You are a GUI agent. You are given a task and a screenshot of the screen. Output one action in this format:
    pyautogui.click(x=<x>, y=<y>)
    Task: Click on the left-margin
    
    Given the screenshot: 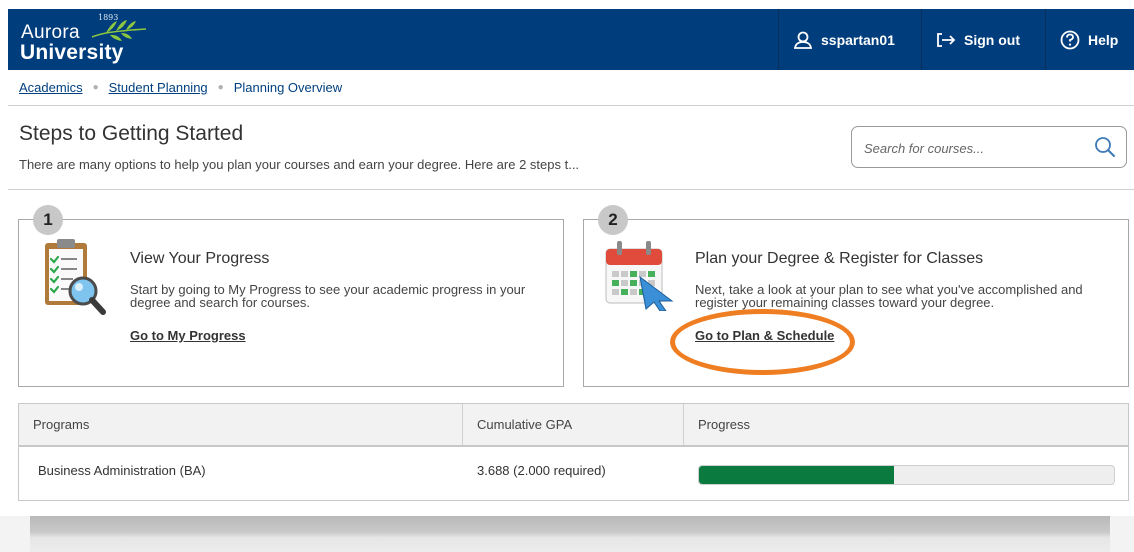 What is the action you would take?
    pyautogui.click(x=4, y=276)
    